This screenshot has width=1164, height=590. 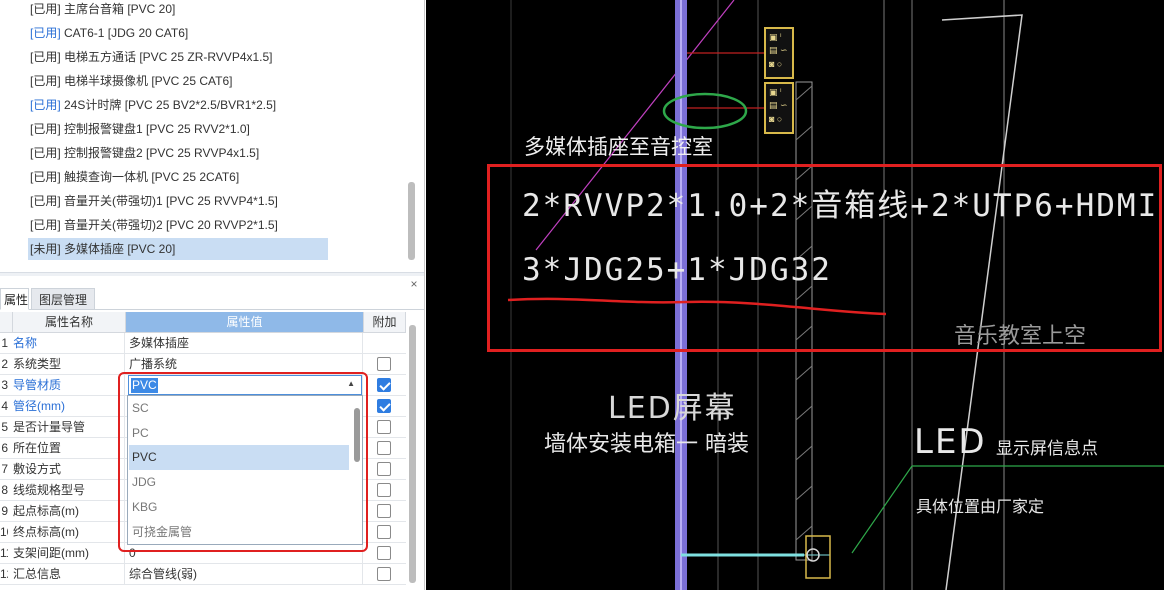 What do you see at coordinates (118, 249) in the screenshot?
I see `list-item-text: 多媒体插座 [PVC 20]` at bounding box center [118, 249].